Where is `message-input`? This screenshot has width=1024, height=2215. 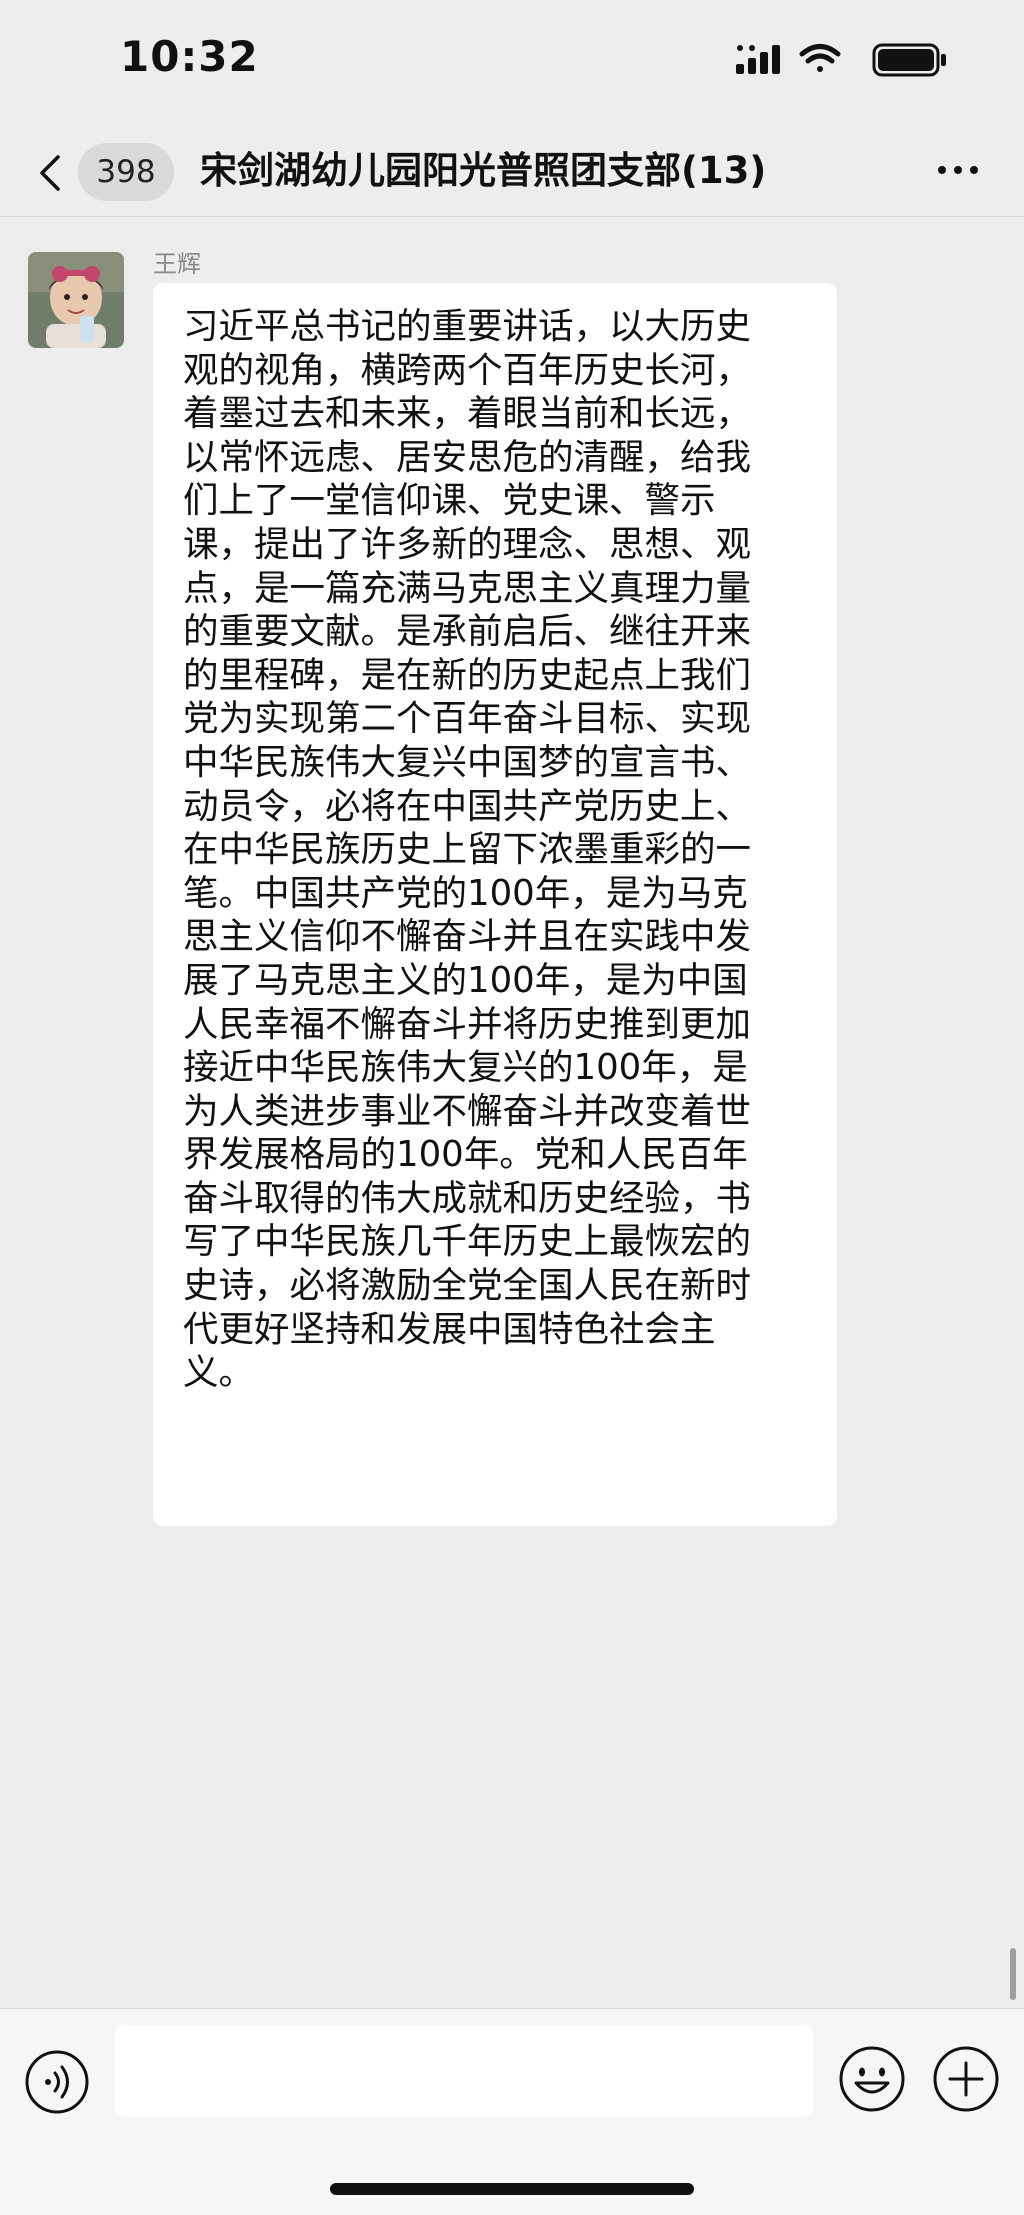 message-input is located at coordinates (464, 2071).